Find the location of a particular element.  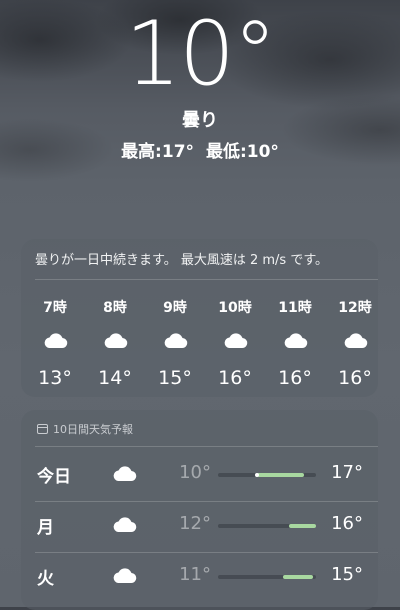

day-label: 火 is located at coordinates (45, 579).